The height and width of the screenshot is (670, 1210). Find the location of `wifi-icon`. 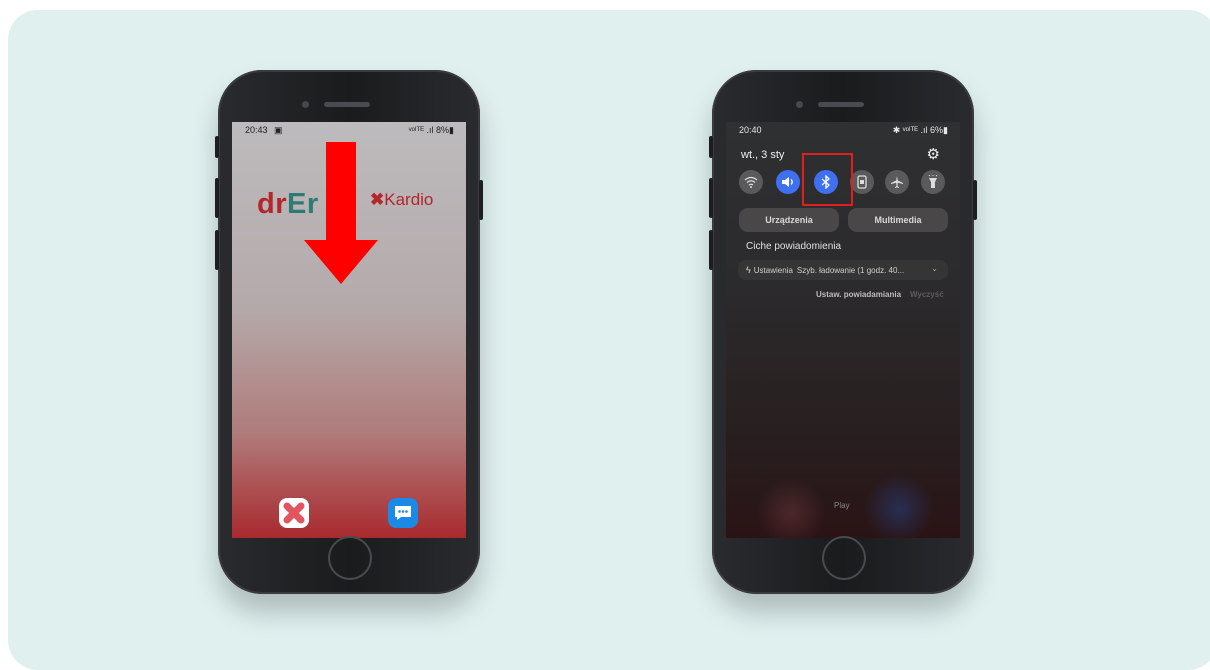

wifi-icon is located at coordinates (751, 182).